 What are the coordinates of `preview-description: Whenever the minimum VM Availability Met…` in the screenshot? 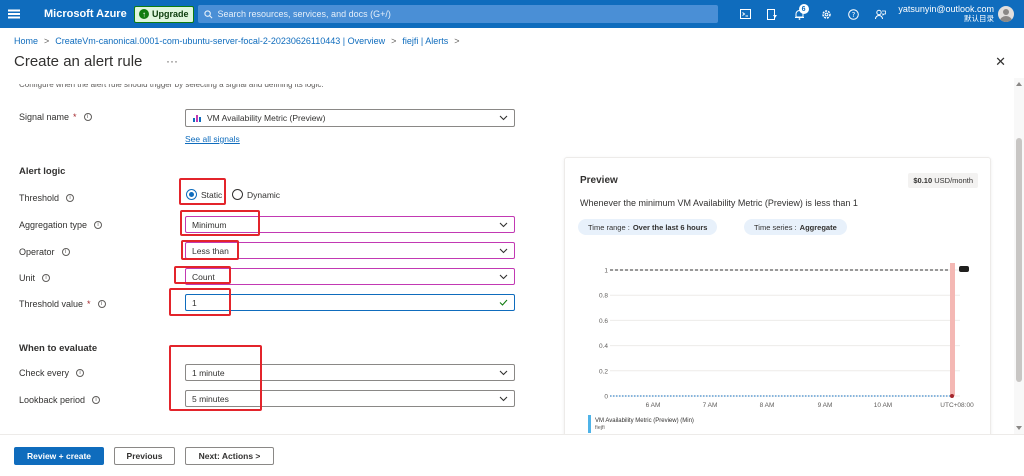 It's located at (719, 203).